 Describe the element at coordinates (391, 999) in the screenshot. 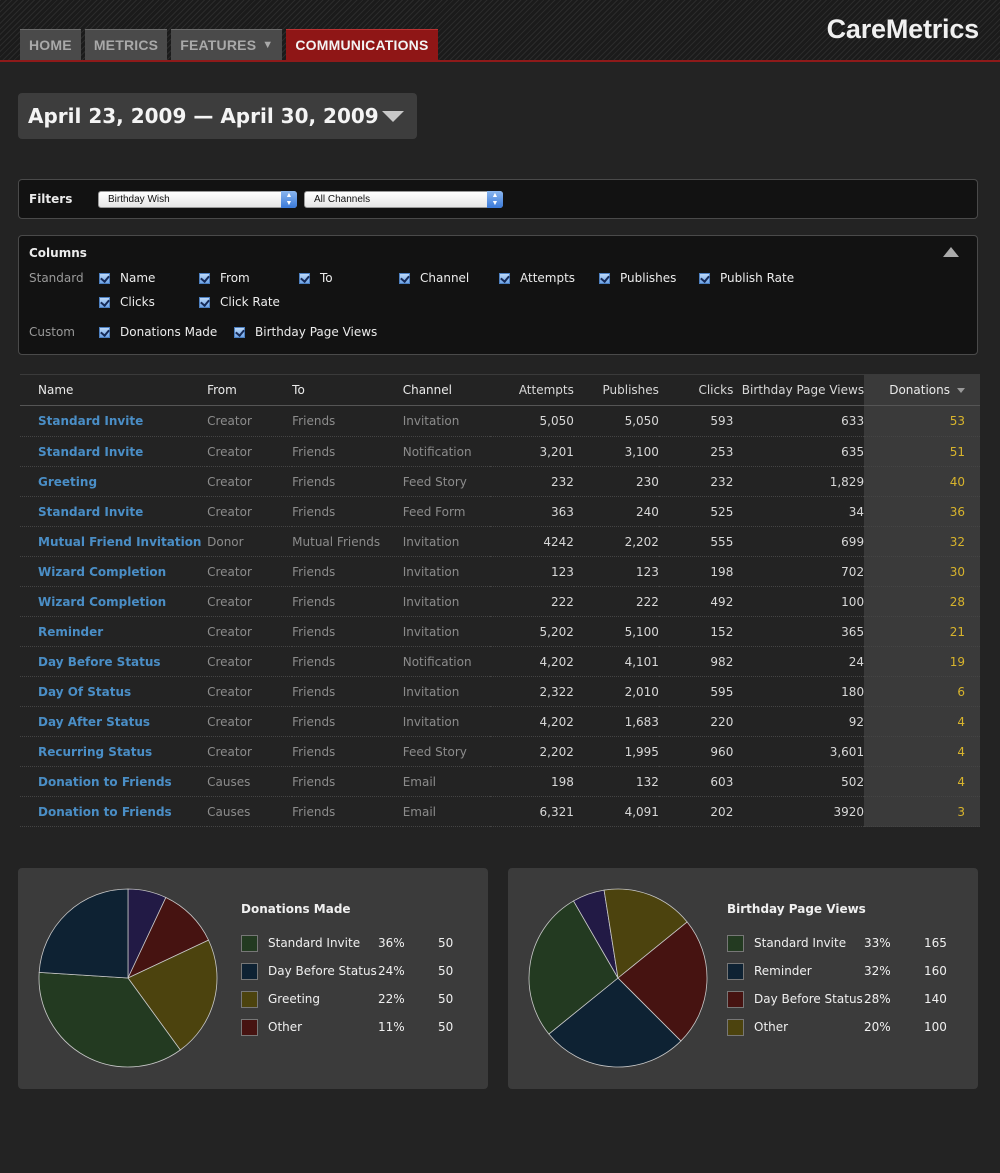

I see `legend-percent: 22%` at that location.